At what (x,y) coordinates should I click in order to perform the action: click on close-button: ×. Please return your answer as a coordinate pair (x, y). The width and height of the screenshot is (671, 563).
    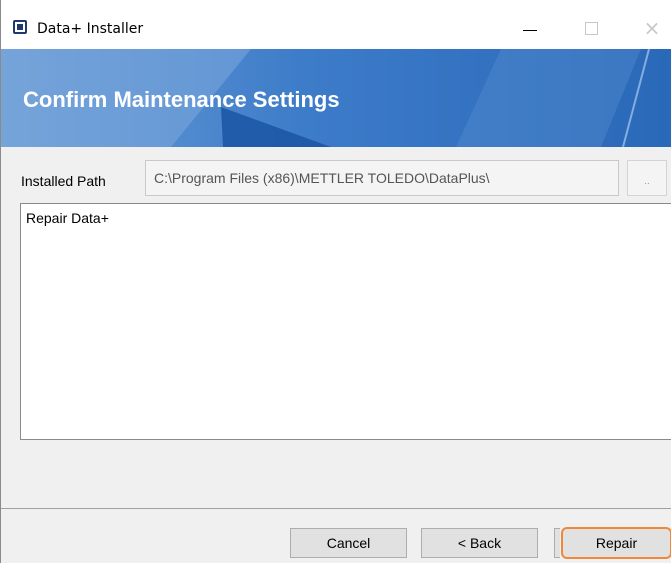
    Looking at the image, I should click on (650, 28).